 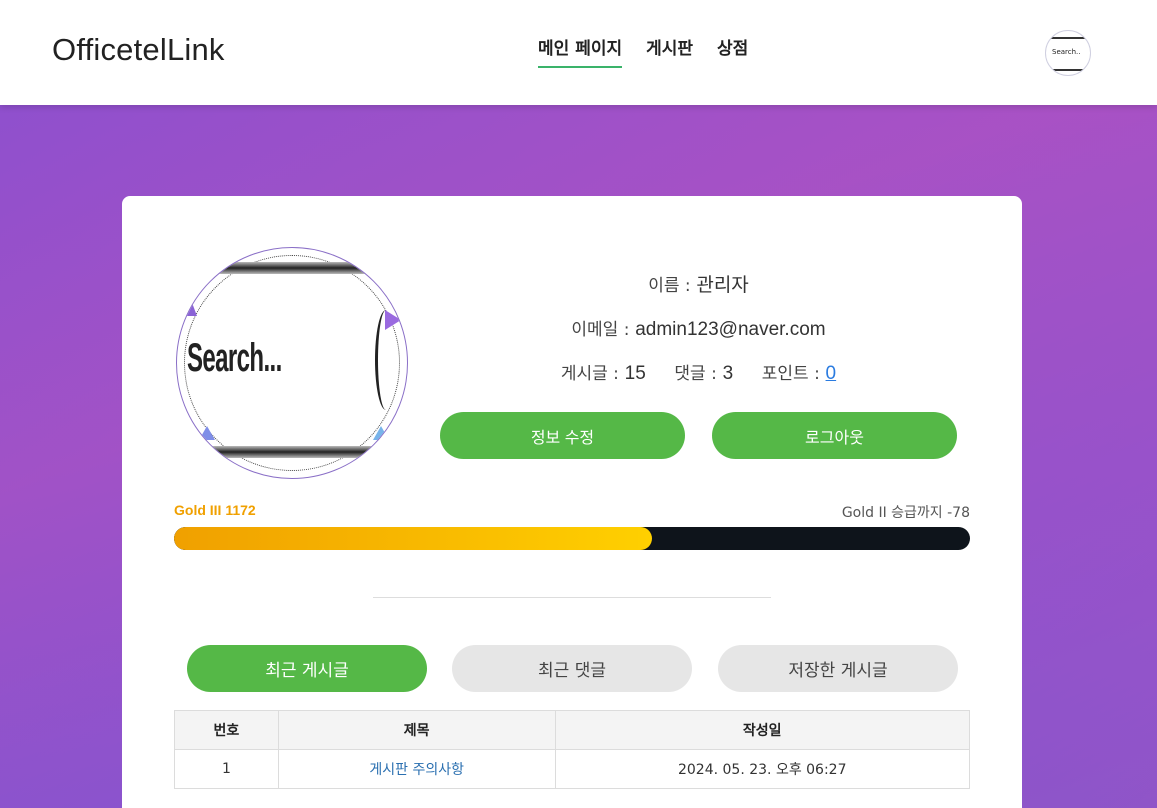 I want to click on column-header-title: 제목, so click(x=416, y=730).